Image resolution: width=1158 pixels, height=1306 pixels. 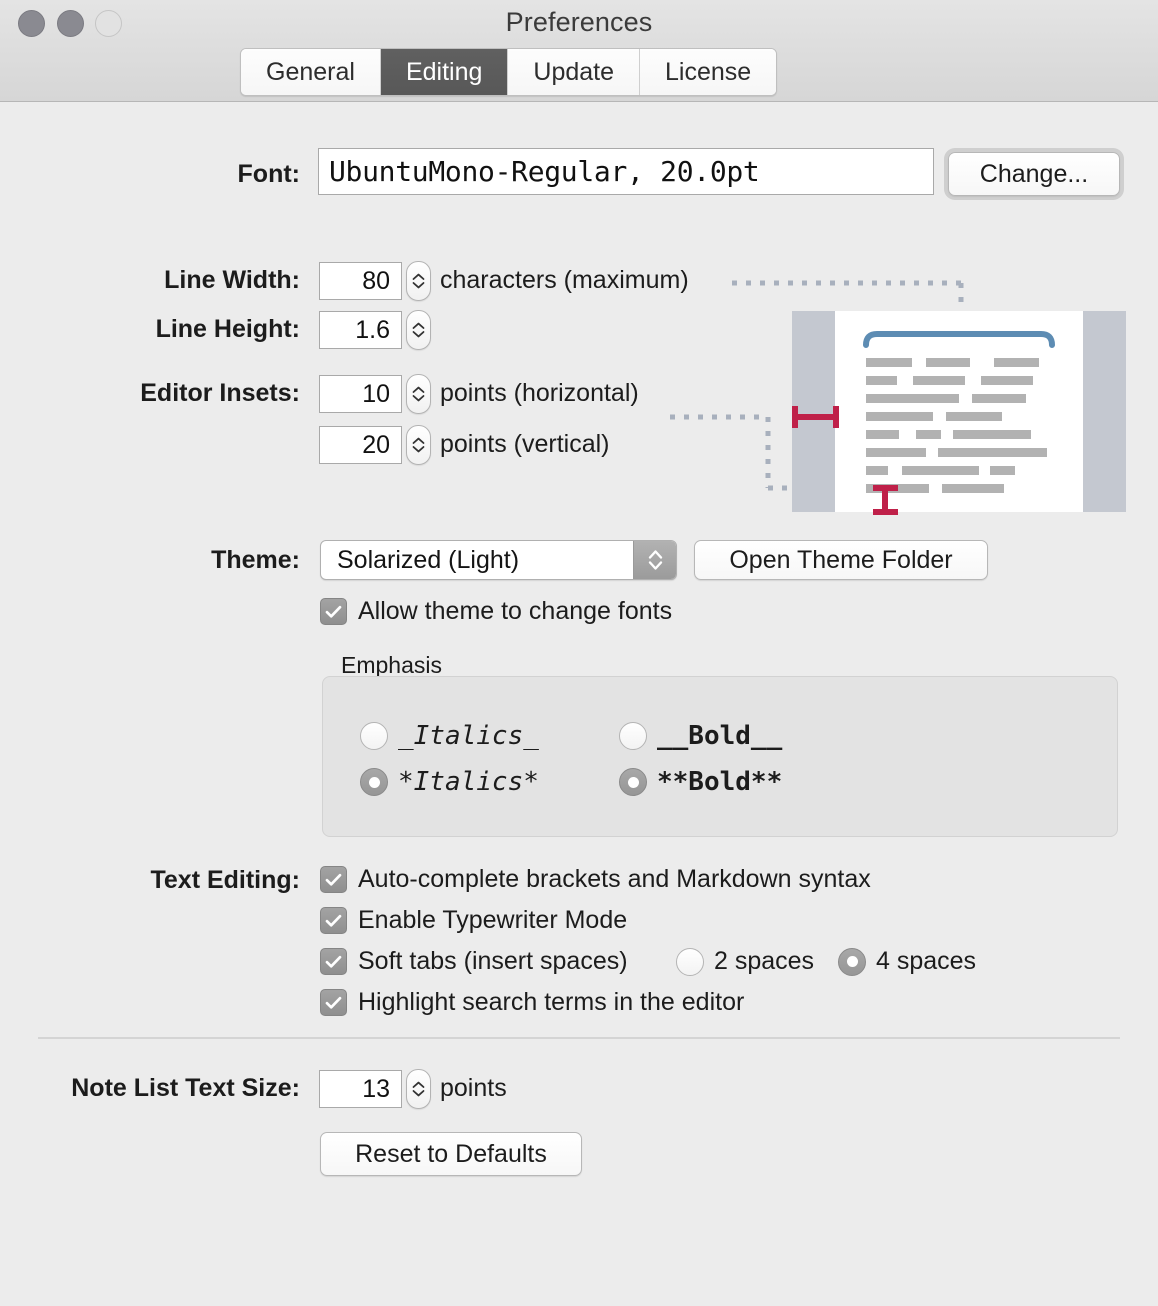 I want to click on preferences-tab-bar: General Editing Update License, so click(x=509, y=72).